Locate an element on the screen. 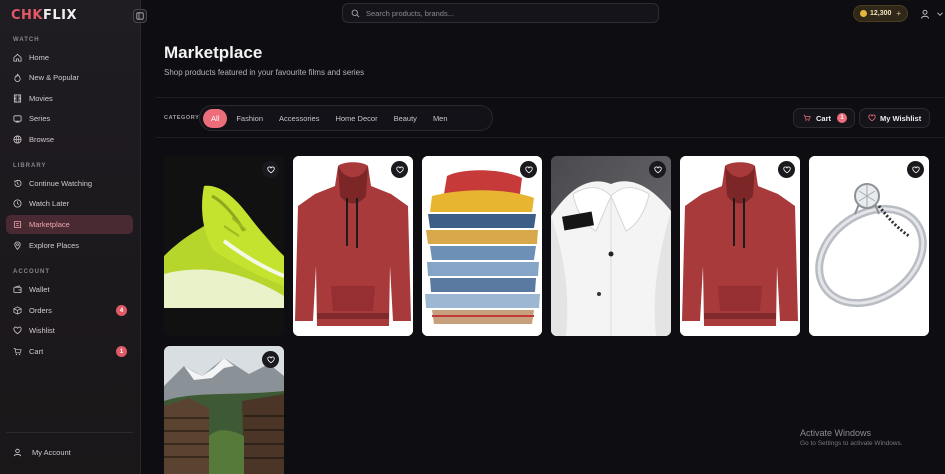 This screenshot has height=474, width=945. sidebar-collapse-button is located at coordinates (140, 16).